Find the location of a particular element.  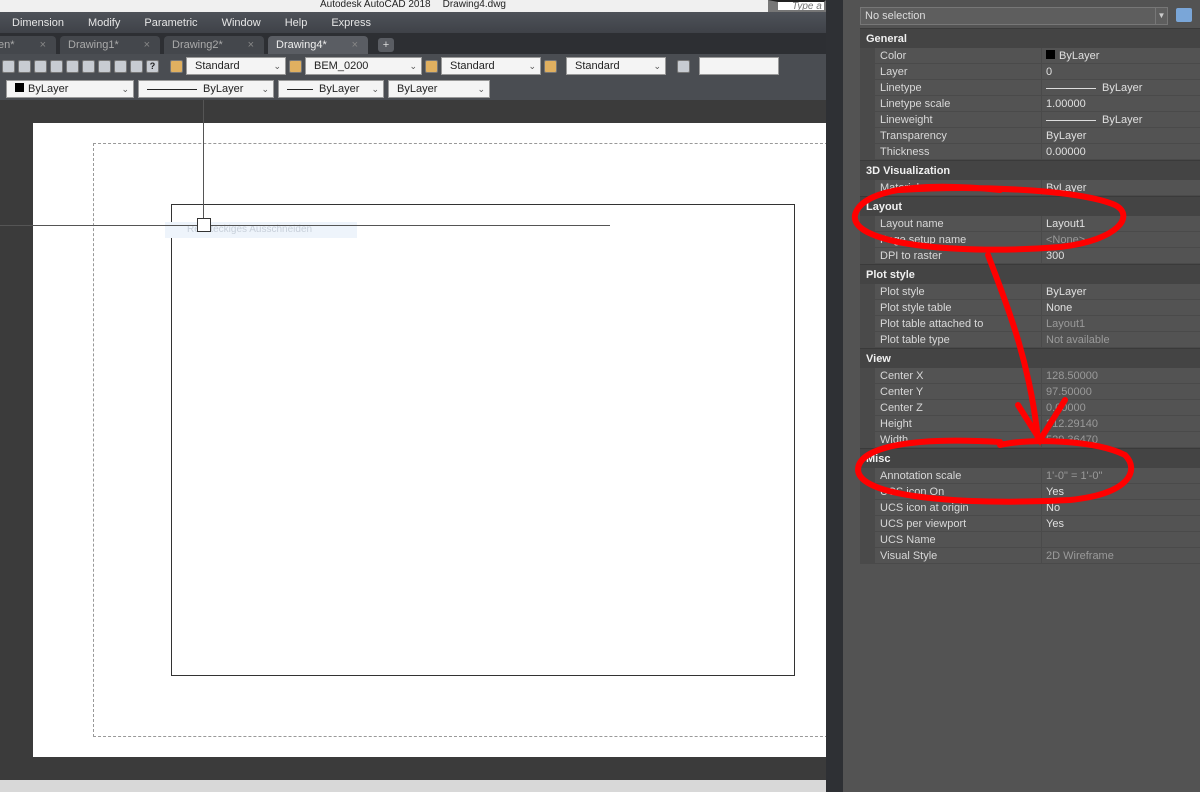

linetype-select: ByLayer ⌄ is located at coordinates (206, 89).